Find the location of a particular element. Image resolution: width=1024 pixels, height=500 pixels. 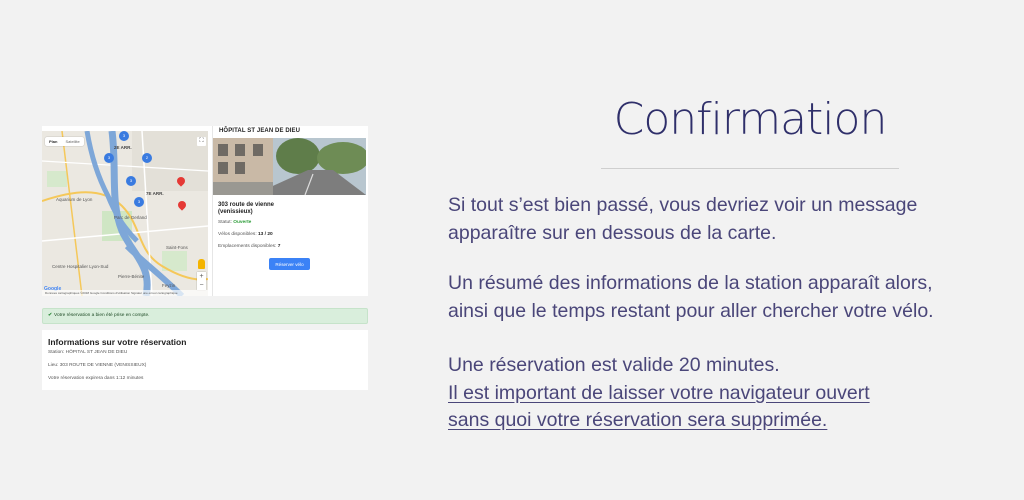

bikes-label: Vélos disponibles: is located at coordinates (237, 234).